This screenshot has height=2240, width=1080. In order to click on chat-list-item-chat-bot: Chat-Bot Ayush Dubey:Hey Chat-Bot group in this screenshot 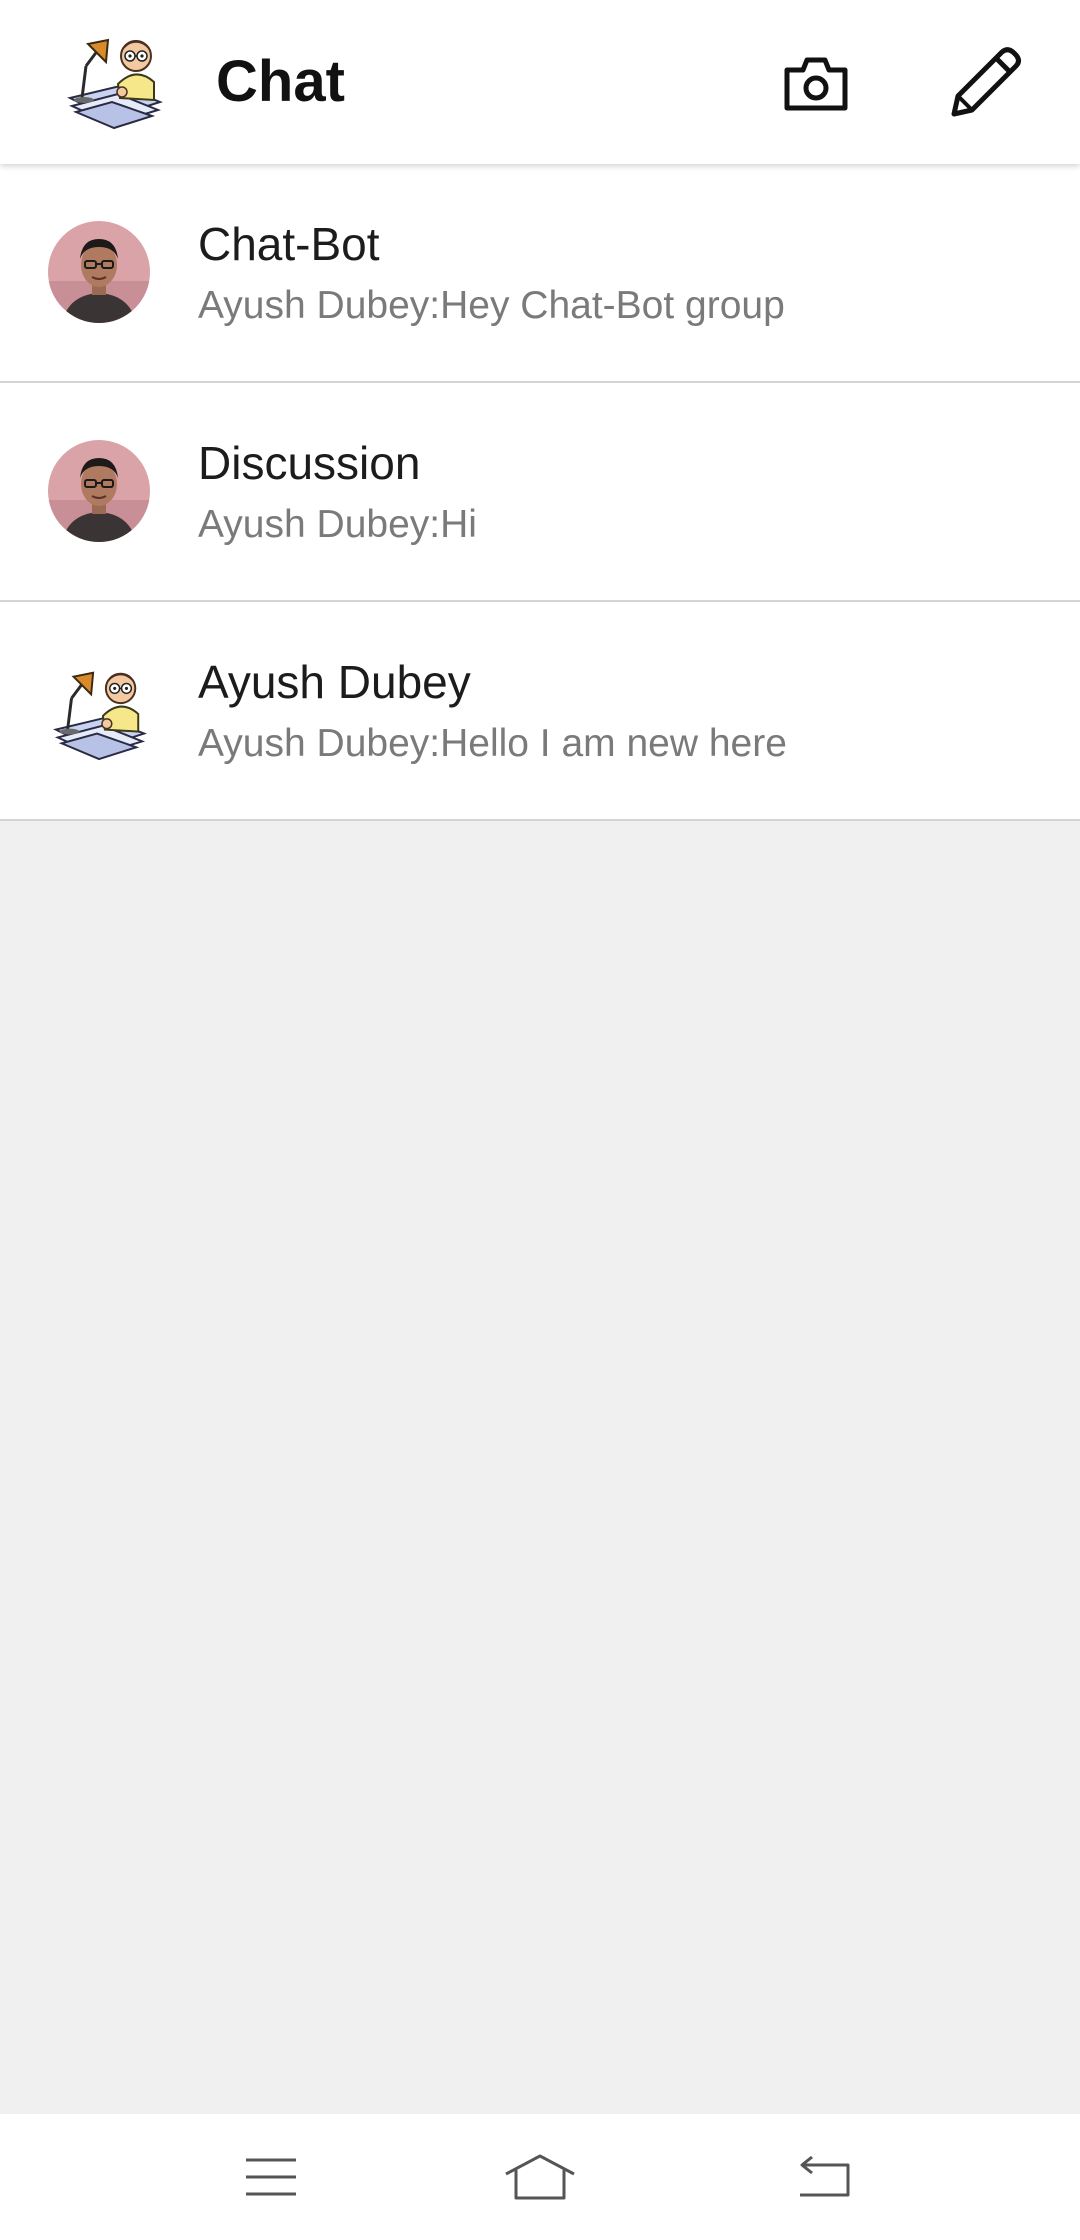, I will do `click(540, 273)`.